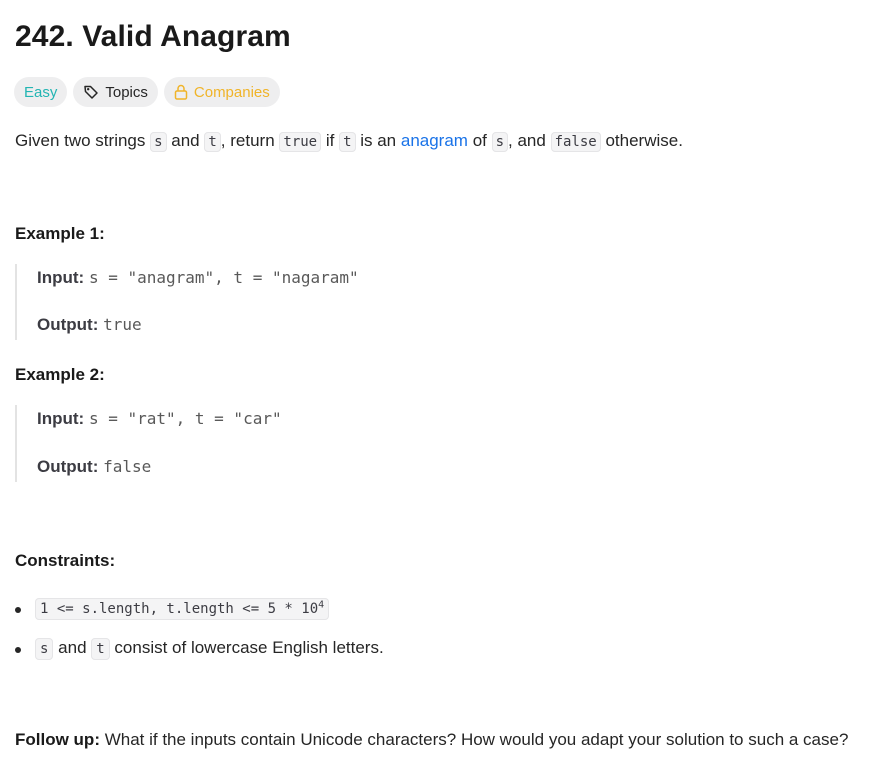 The image size is (888, 776). What do you see at coordinates (250, 140) in the screenshot?
I see `desc-text: , return` at bounding box center [250, 140].